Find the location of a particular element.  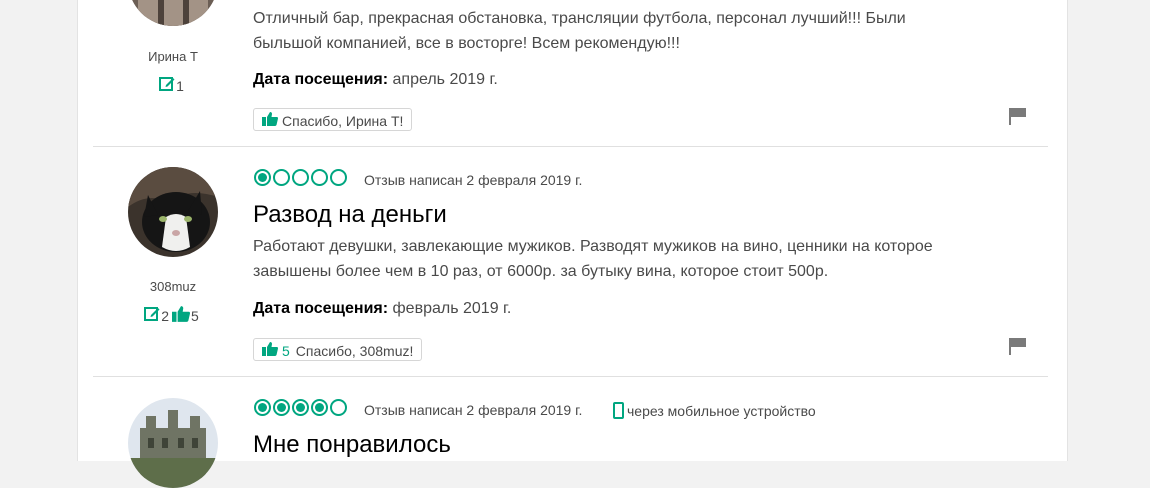

visit-date: Дата посещения: февраль 2019 г. is located at coordinates (382, 309).